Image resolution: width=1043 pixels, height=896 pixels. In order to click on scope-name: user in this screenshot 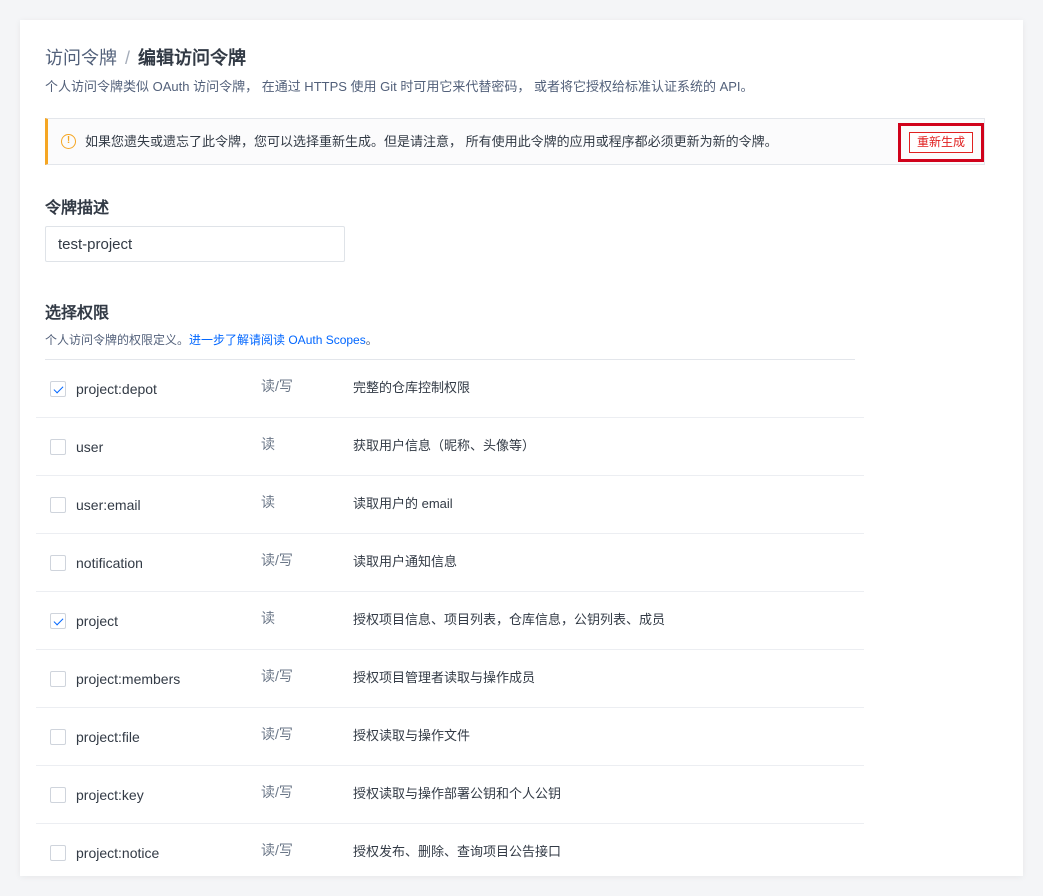, I will do `click(89, 447)`.